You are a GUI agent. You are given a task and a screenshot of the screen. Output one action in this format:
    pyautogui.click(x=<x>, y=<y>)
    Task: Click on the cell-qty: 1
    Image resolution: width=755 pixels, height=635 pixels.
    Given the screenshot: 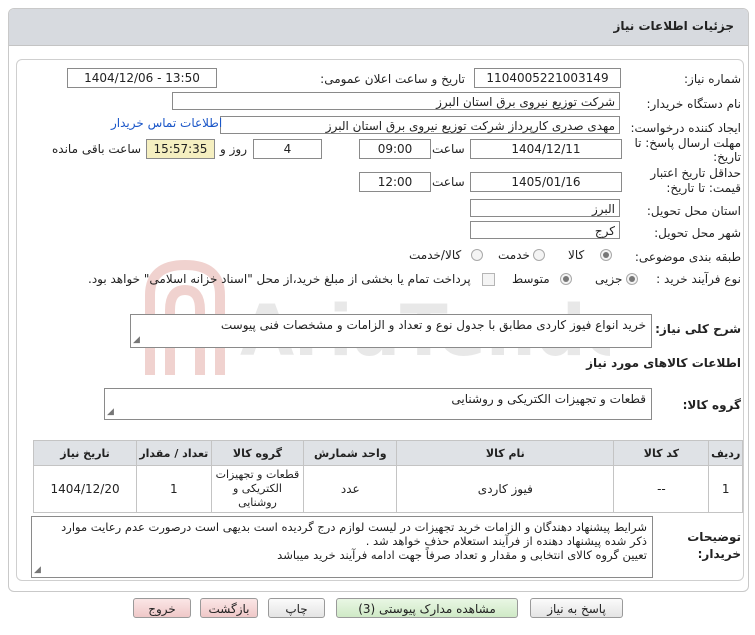 What is the action you would take?
    pyautogui.click(x=174, y=489)
    